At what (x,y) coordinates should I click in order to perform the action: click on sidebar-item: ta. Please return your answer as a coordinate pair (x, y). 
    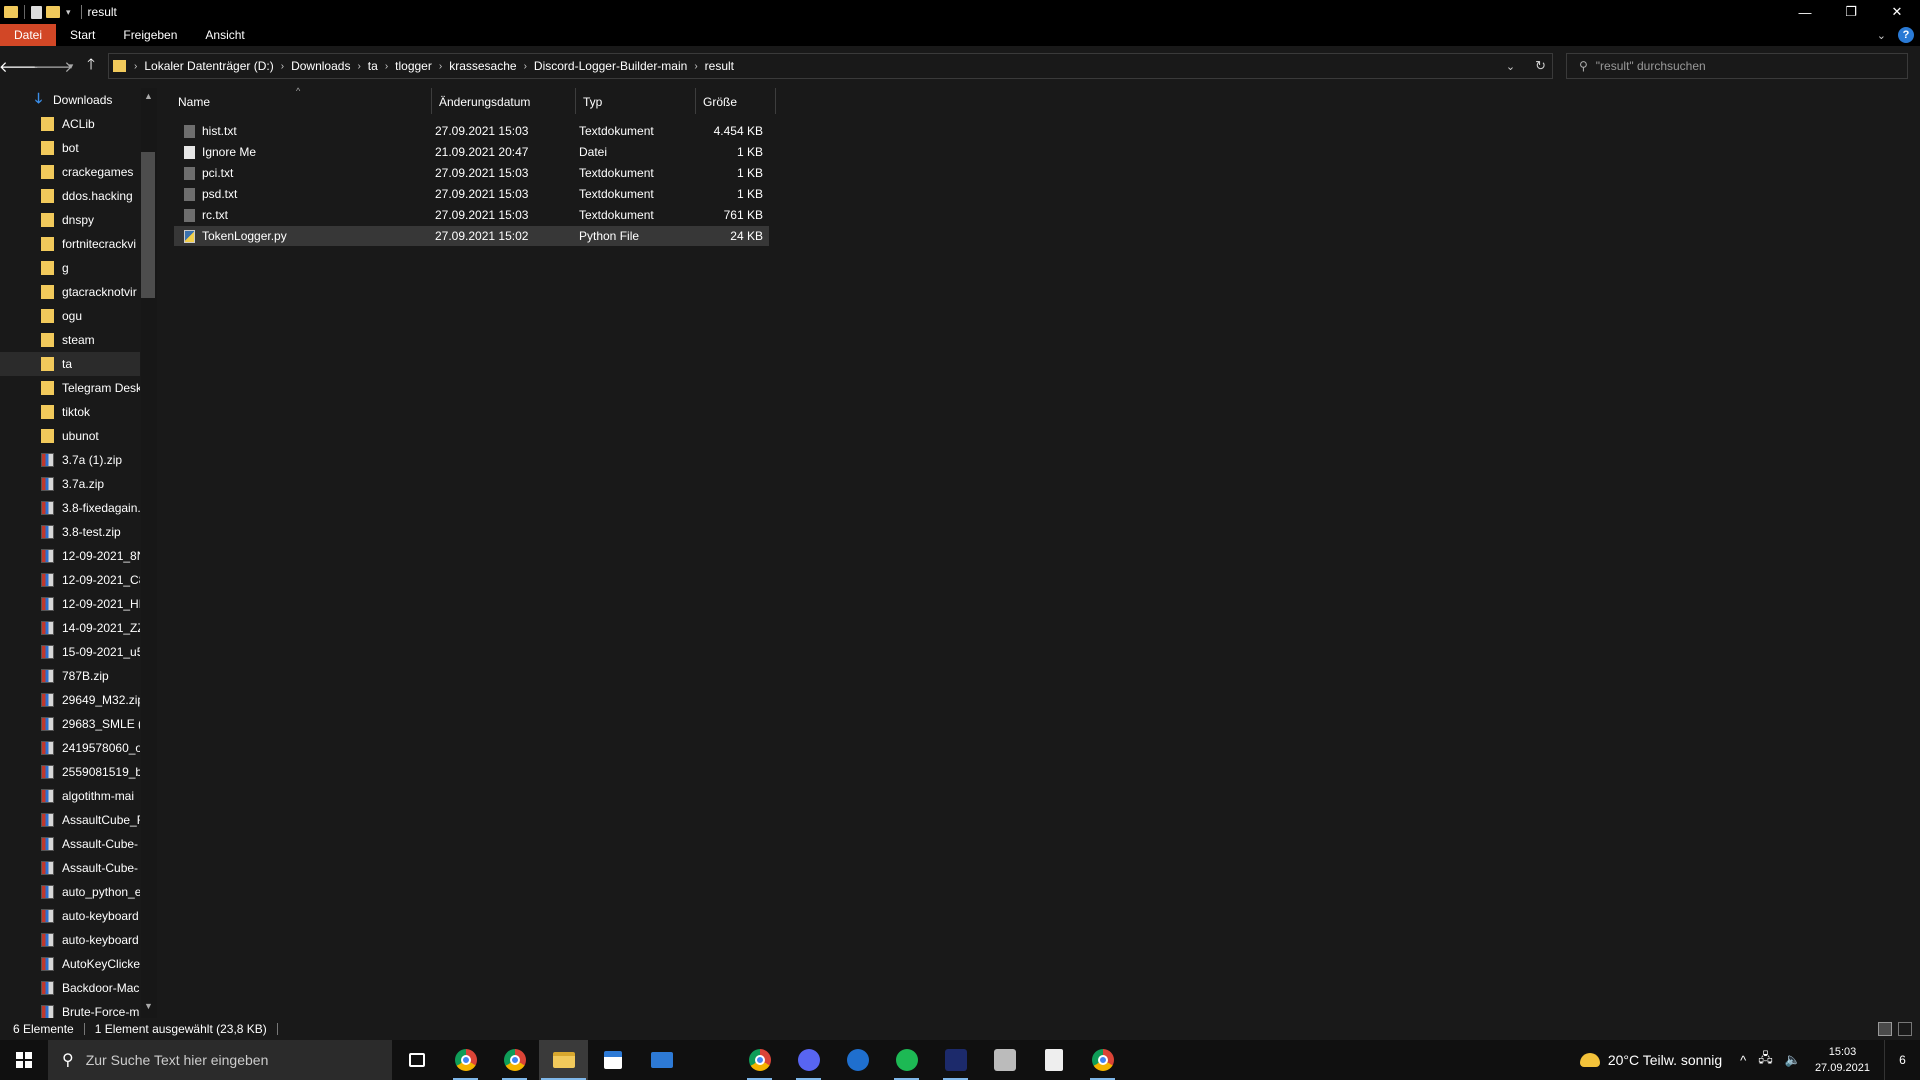
    Looking at the image, I should click on (70, 364).